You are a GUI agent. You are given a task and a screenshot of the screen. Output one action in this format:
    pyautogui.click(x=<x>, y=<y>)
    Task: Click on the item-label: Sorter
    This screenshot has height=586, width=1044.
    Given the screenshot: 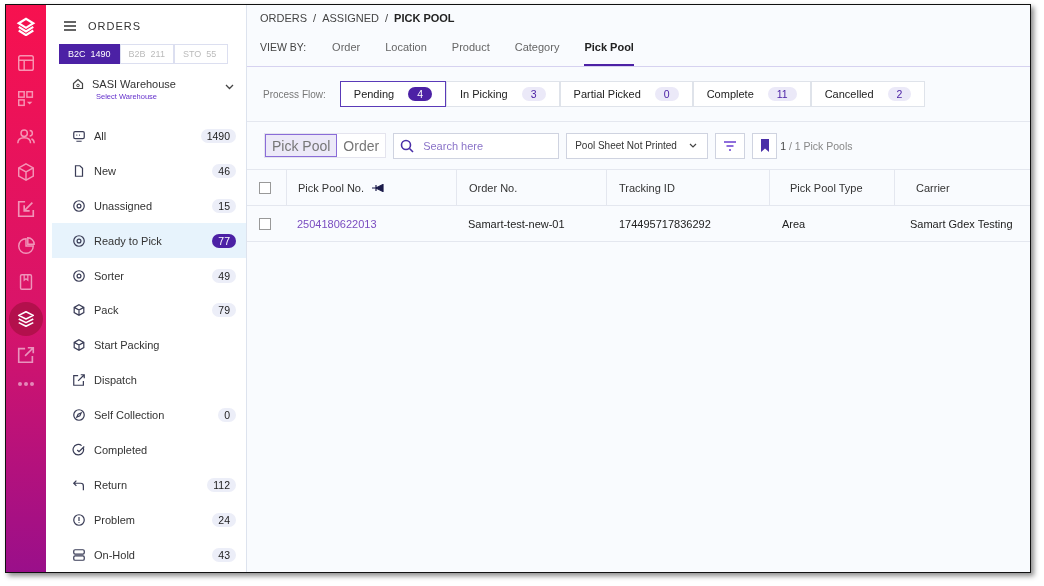 What is the action you would take?
    pyautogui.click(x=109, y=275)
    